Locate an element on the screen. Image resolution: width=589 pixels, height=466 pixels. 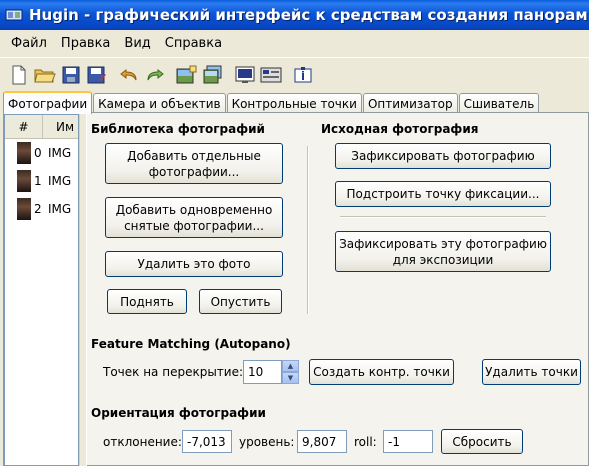
undo-icon is located at coordinates (129, 75).